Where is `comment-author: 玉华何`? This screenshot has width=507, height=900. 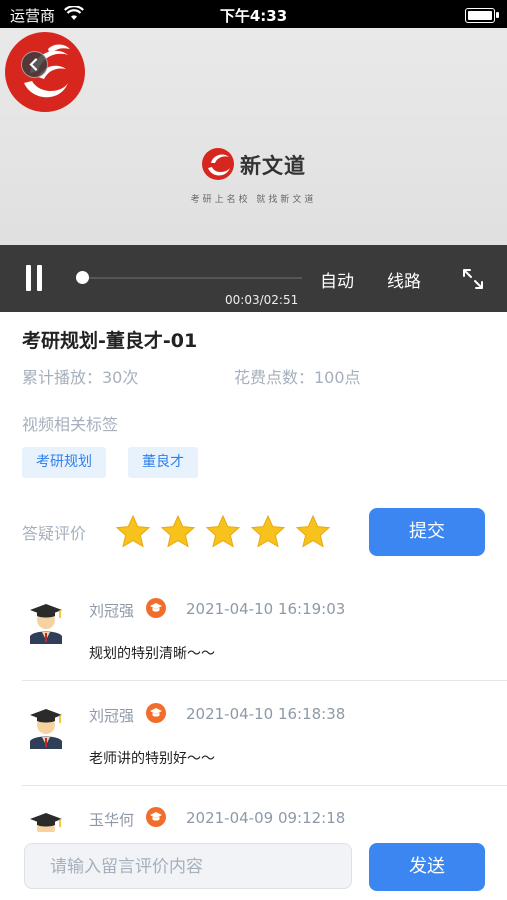 comment-author: 玉华何 is located at coordinates (112, 820).